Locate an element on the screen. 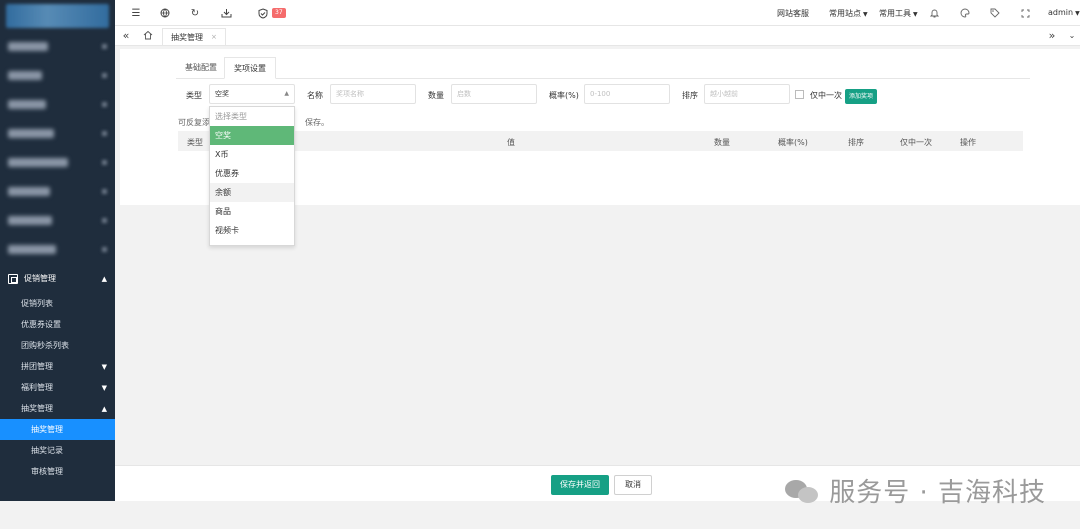  sidebar-item-label: 促销列表 is located at coordinates (37, 303).